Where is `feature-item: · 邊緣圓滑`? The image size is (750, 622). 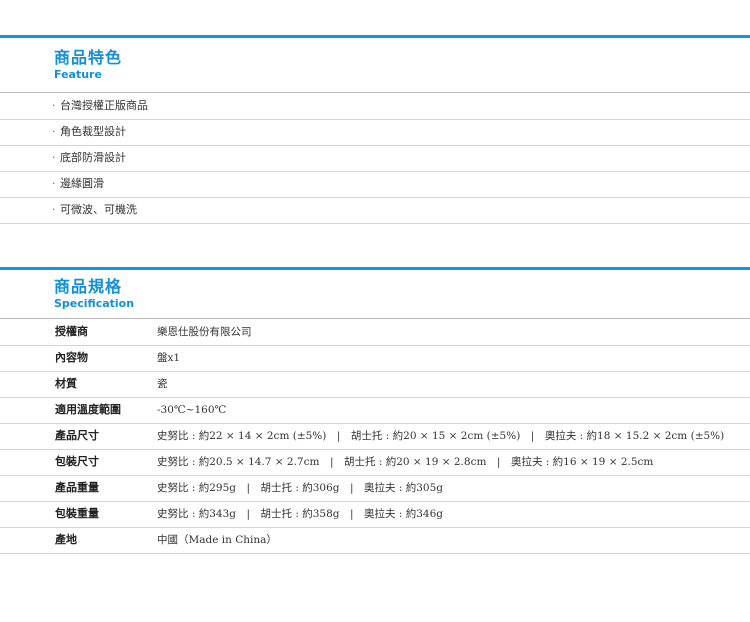
feature-item: · 邊緣圓滑 is located at coordinates (78, 184).